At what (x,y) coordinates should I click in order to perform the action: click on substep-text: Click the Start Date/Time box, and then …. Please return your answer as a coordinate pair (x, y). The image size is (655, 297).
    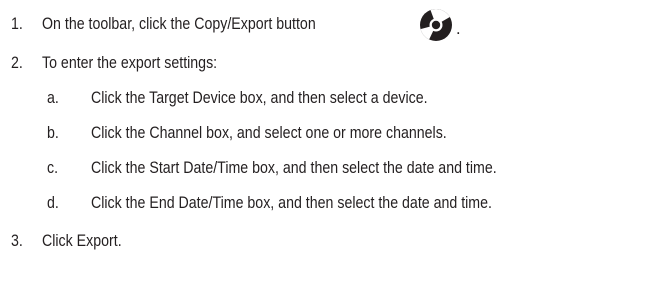
    Looking at the image, I should click on (294, 168).